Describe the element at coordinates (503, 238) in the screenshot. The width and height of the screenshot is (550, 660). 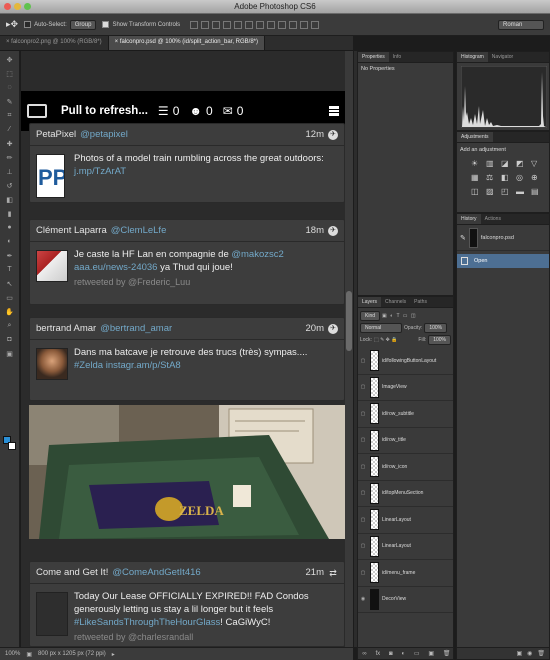
I see `history-snapshot: ✎ falconpro.psd` at that location.